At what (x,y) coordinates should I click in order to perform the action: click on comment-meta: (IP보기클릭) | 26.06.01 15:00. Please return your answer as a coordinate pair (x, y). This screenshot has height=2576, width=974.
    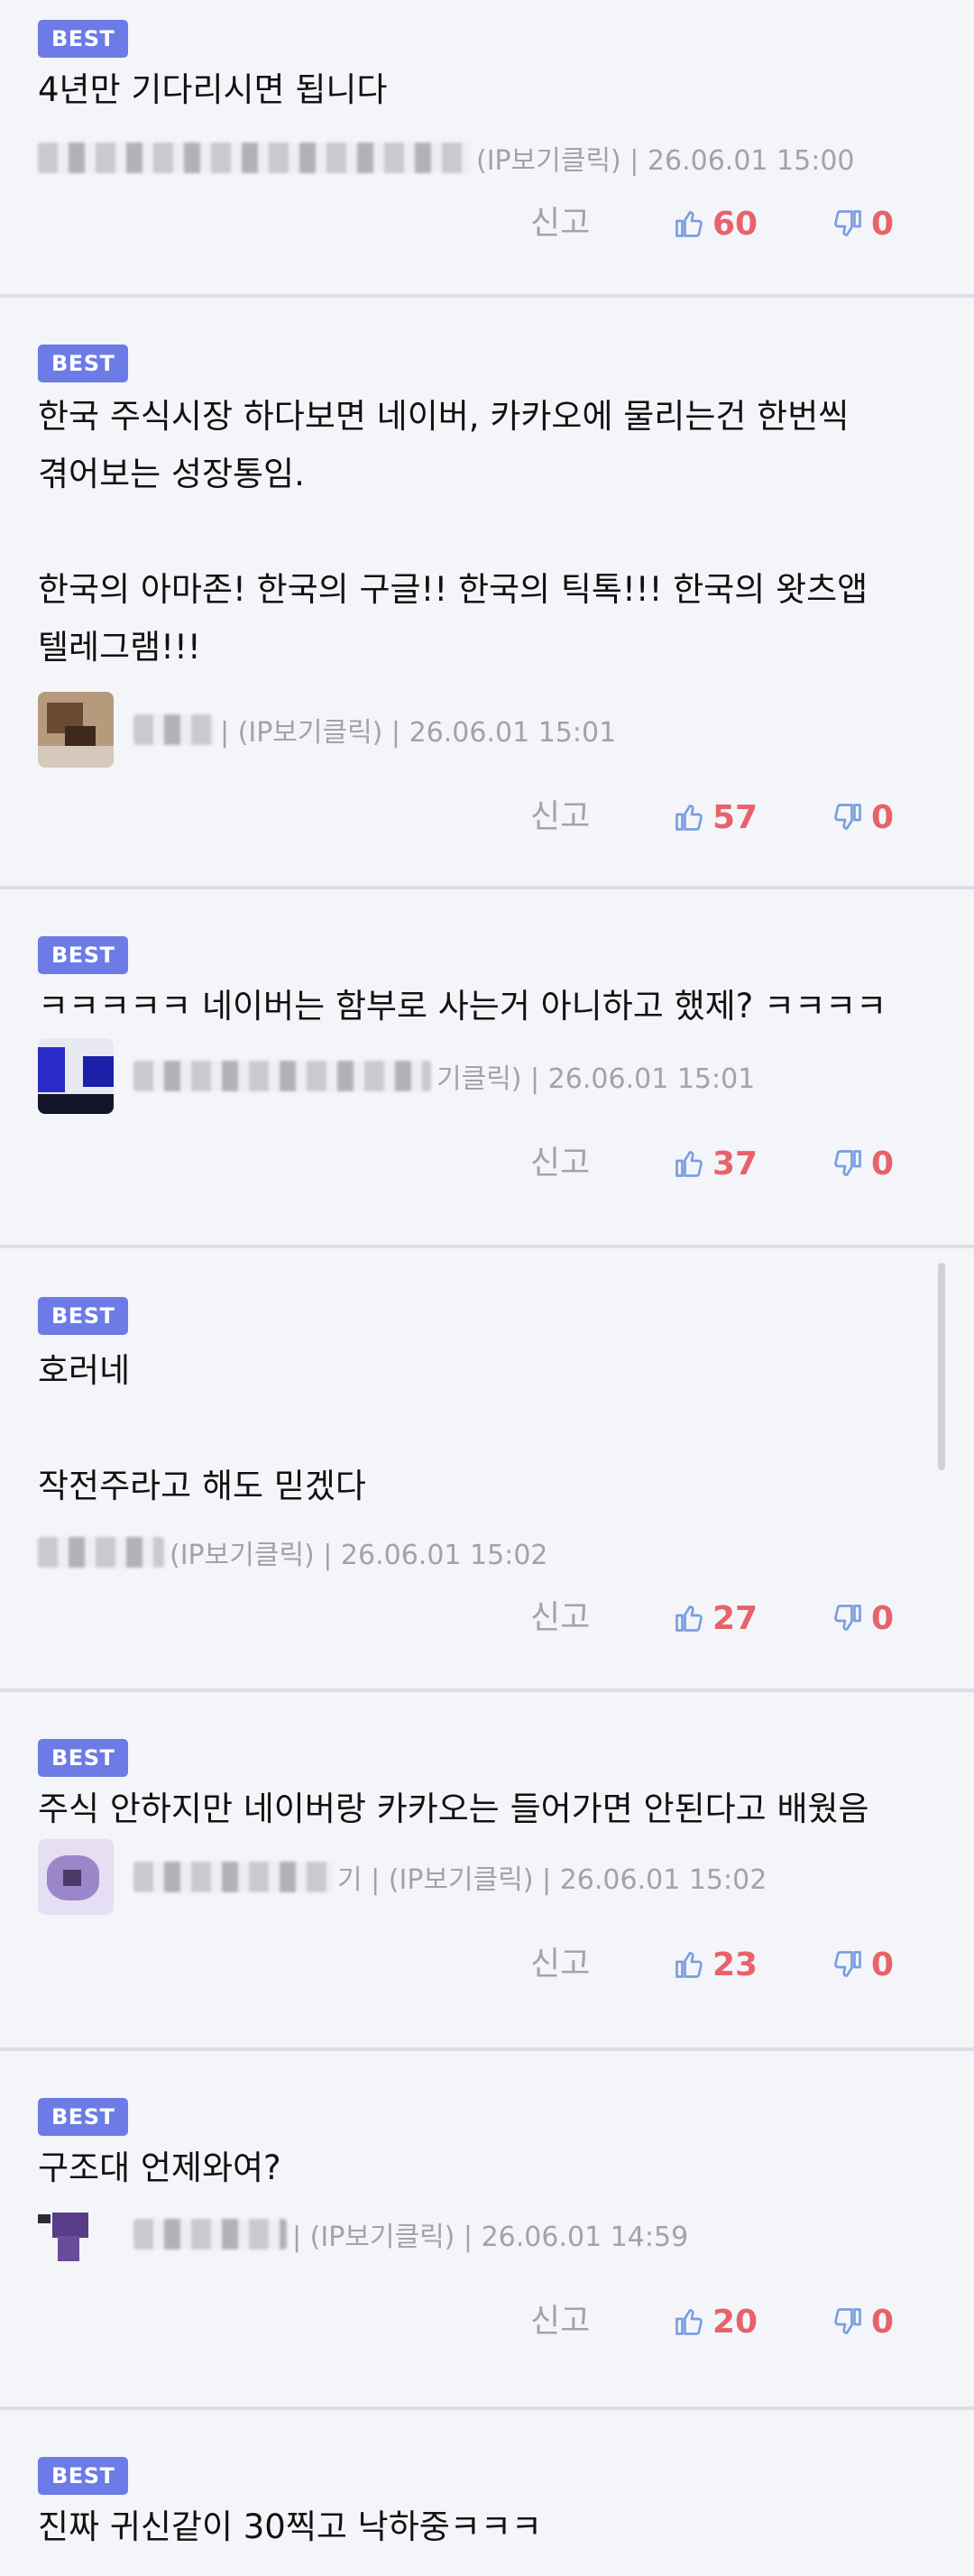
    Looking at the image, I should click on (446, 157).